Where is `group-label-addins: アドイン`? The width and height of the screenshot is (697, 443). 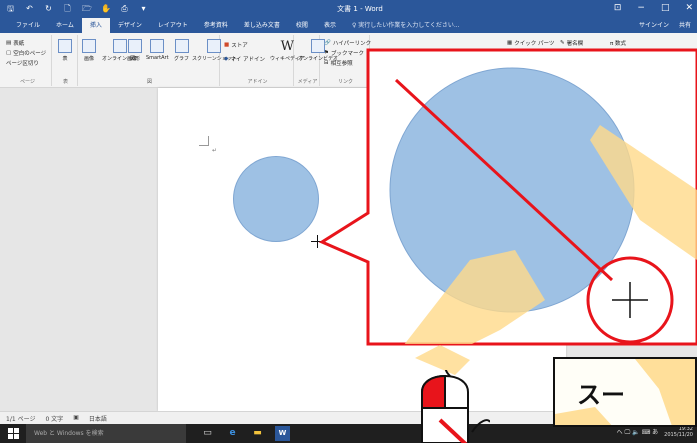
group-label-addins: アドイン is located at coordinates (257, 82).